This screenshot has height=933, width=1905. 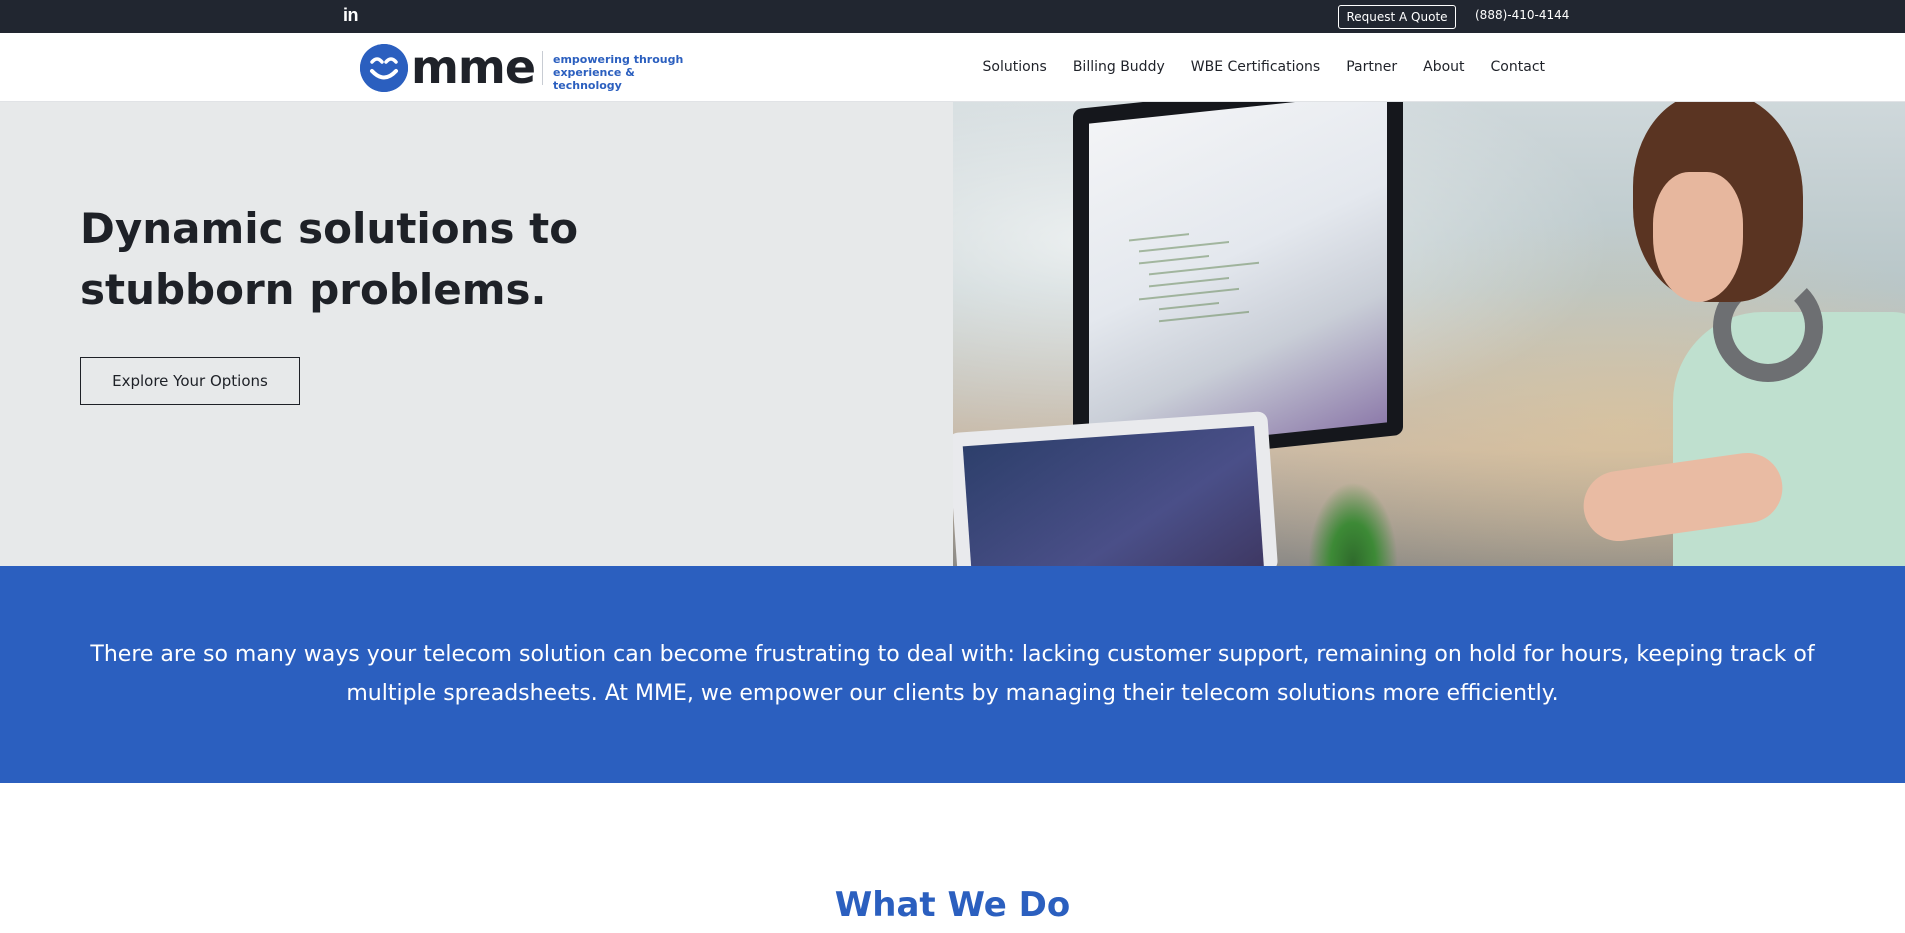 I want to click on hero-title: Dynamic solutions to stubborn problems., so click(x=329, y=259).